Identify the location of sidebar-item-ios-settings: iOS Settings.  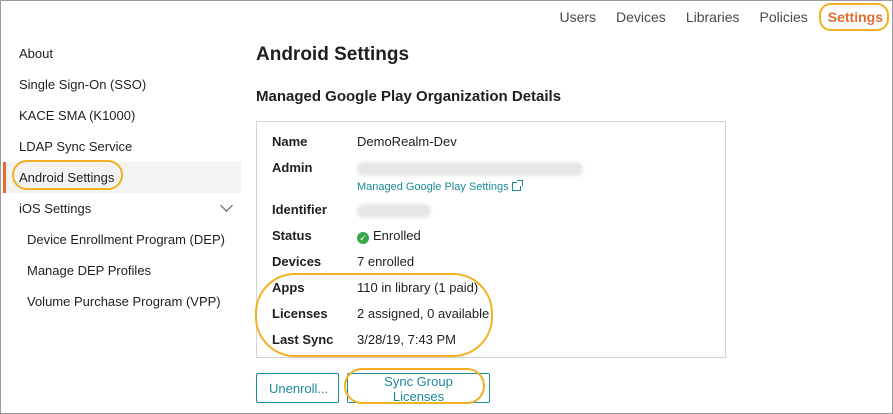
(122, 208).